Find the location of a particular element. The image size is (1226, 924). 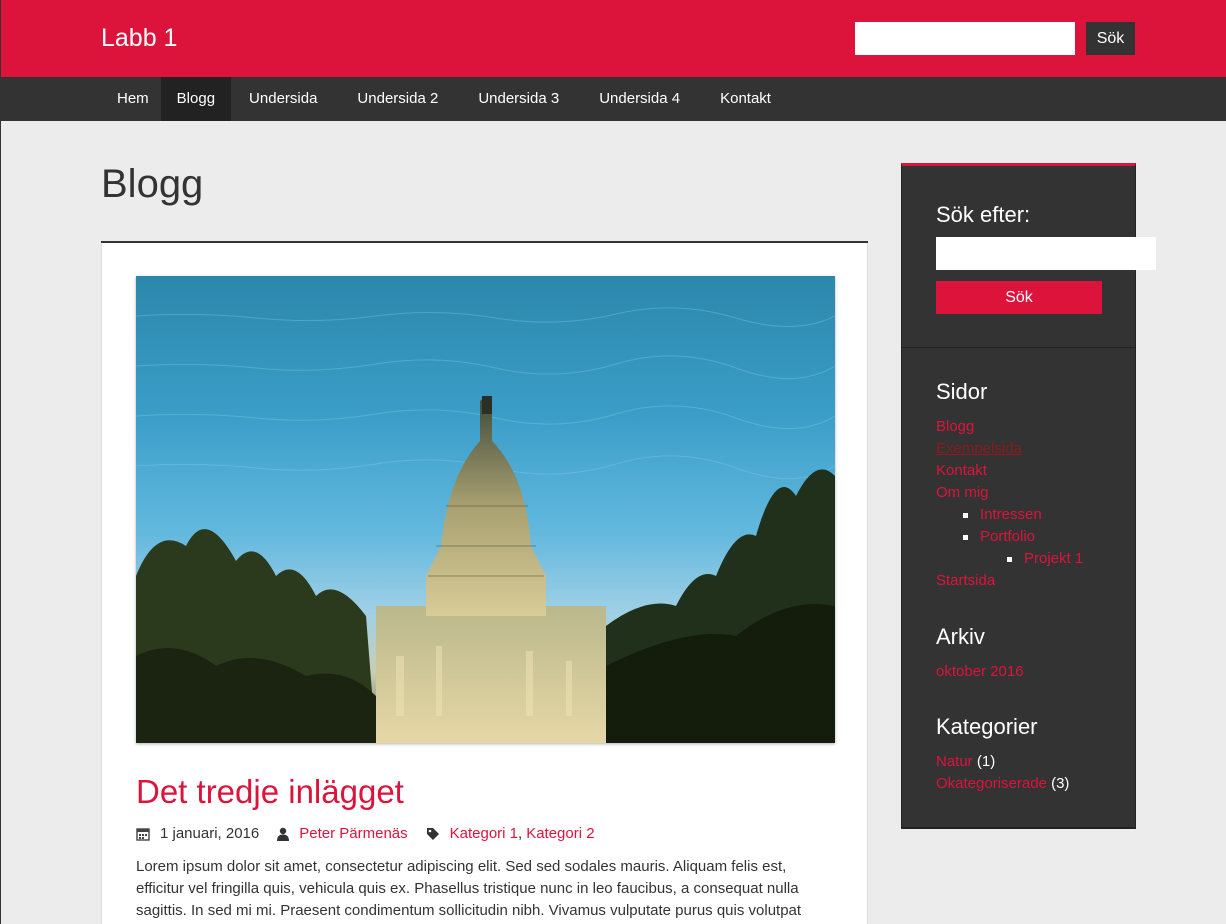

list-item: Exempelsida is located at coordinates (1009, 449).